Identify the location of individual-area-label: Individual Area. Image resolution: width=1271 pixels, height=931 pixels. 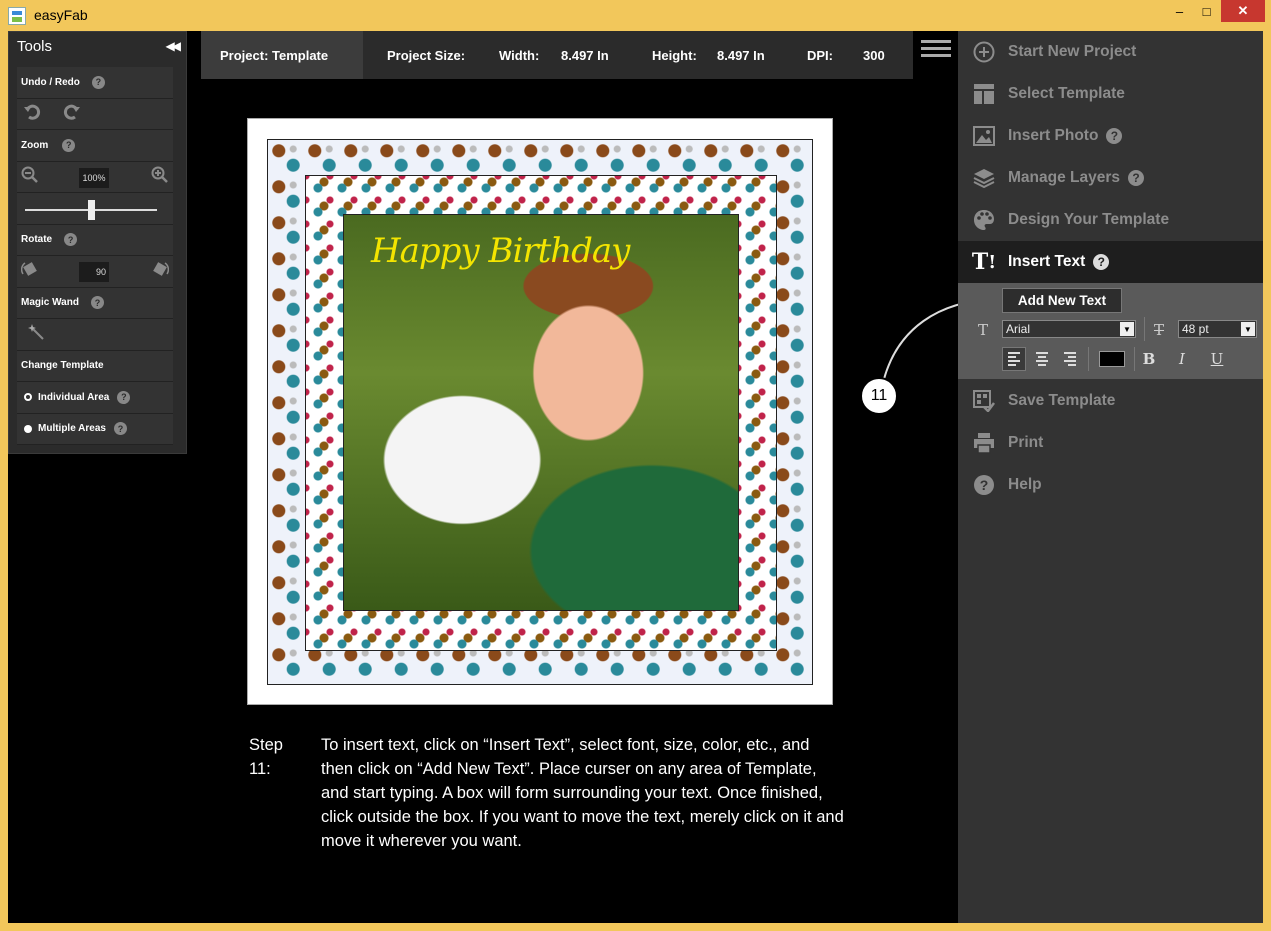
(74, 397).